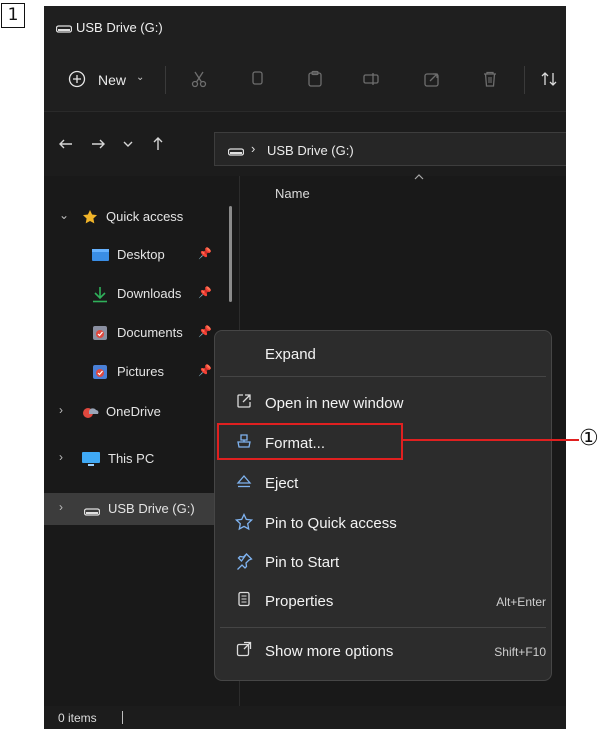  Describe the element at coordinates (158, 146) in the screenshot. I see `arrow-up-icon` at that location.